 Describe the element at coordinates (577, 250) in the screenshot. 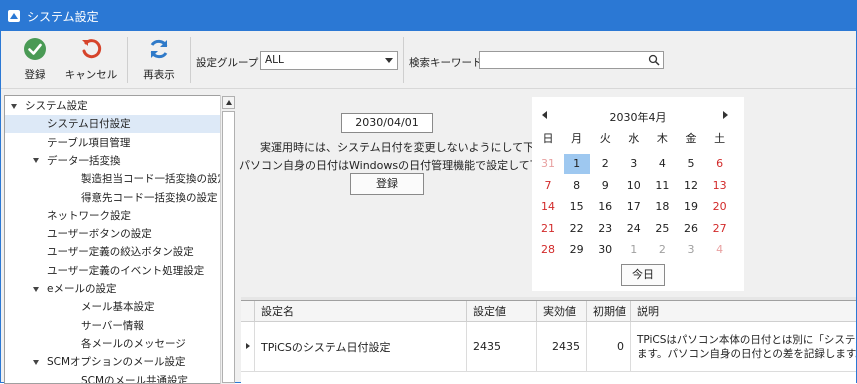

I see `calendar-day: 29` at that location.